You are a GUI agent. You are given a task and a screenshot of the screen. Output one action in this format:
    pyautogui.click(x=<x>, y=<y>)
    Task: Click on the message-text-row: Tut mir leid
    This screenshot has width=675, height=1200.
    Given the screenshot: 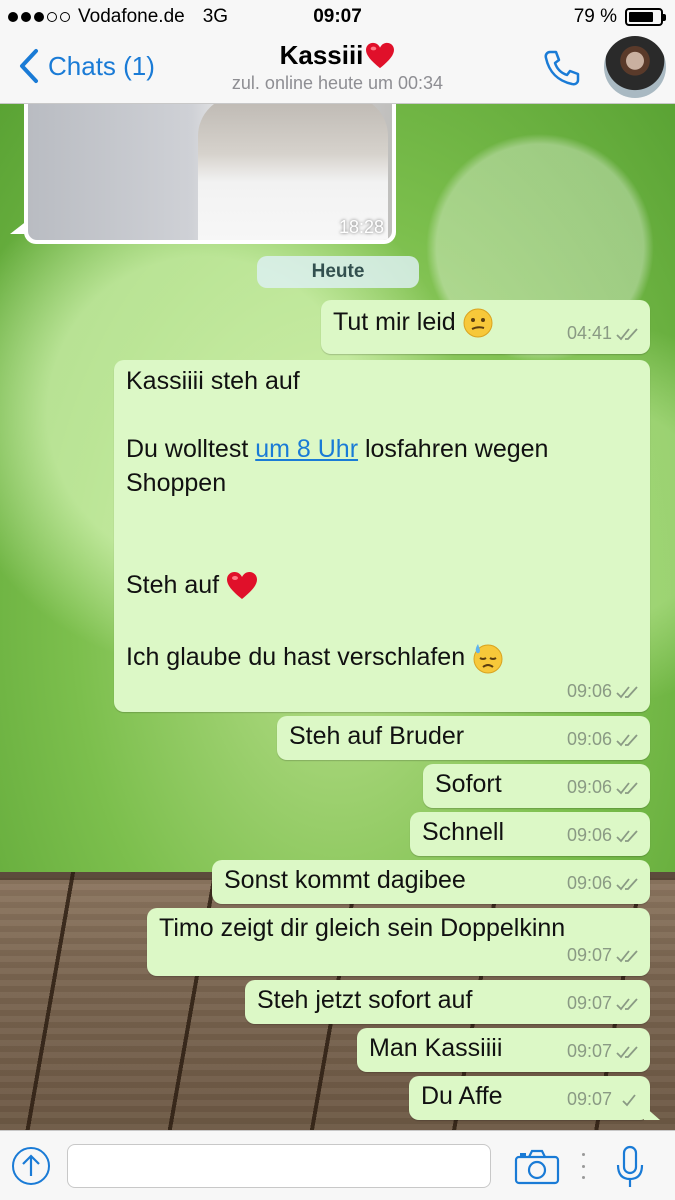 What is the action you would take?
    pyautogui.click(x=413, y=322)
    